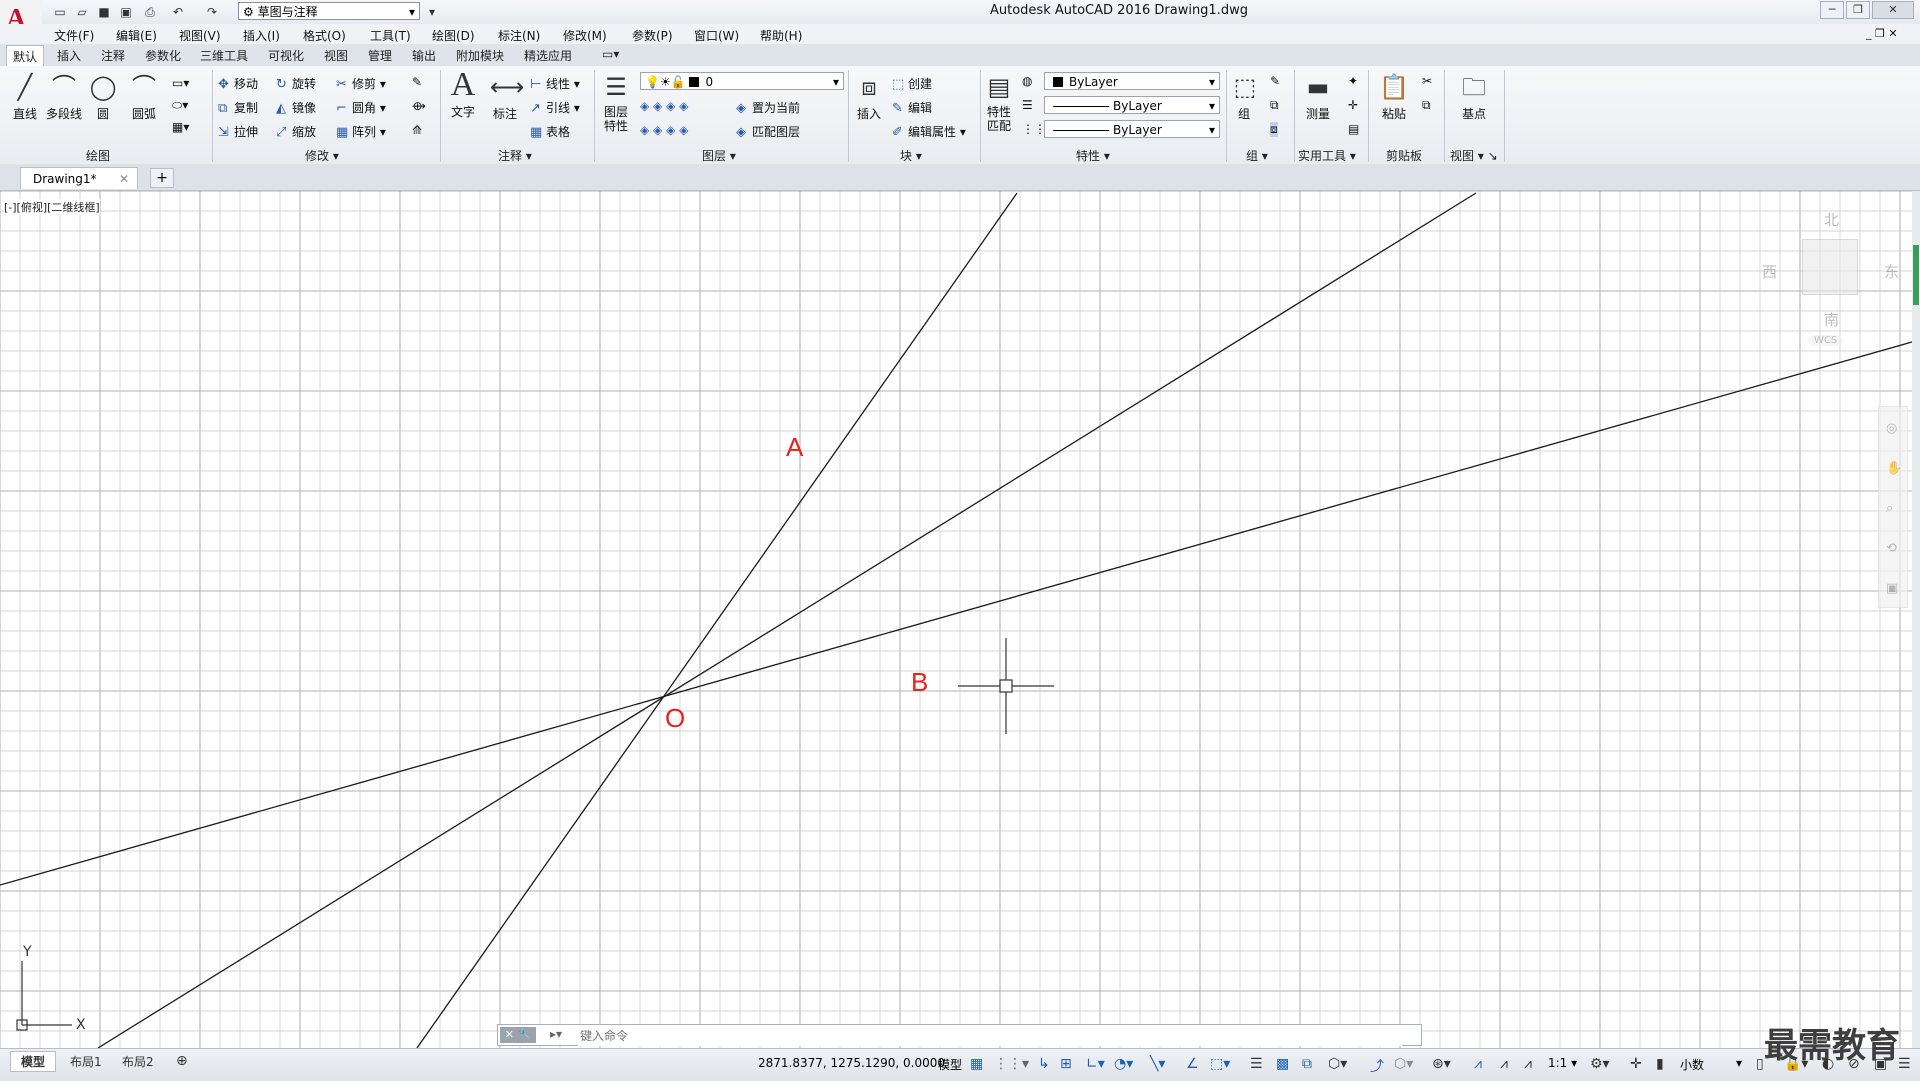  What do you see at coordinates (432, 12) in the screenshot?
I see `quick-access-dropdown-icon: ▾` at bounding box center [432, 12].